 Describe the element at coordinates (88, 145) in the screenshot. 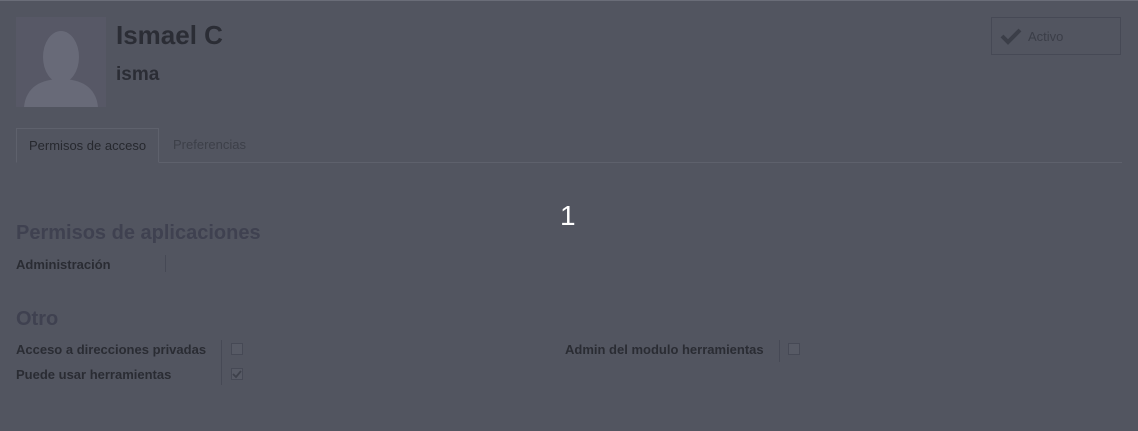

I see `tab-access-rights: Permisos de acceso` at that location.